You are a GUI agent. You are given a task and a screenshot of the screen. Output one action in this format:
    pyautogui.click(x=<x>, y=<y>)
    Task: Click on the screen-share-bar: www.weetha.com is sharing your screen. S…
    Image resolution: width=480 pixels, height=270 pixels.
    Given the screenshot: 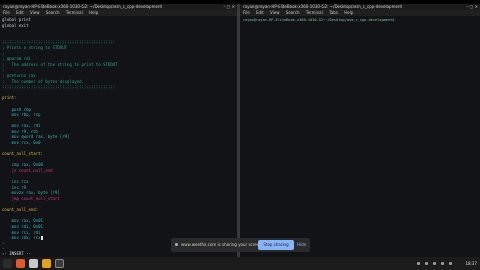 What is the action you would take?
    pyautogui.click(x=240, y=245)
    